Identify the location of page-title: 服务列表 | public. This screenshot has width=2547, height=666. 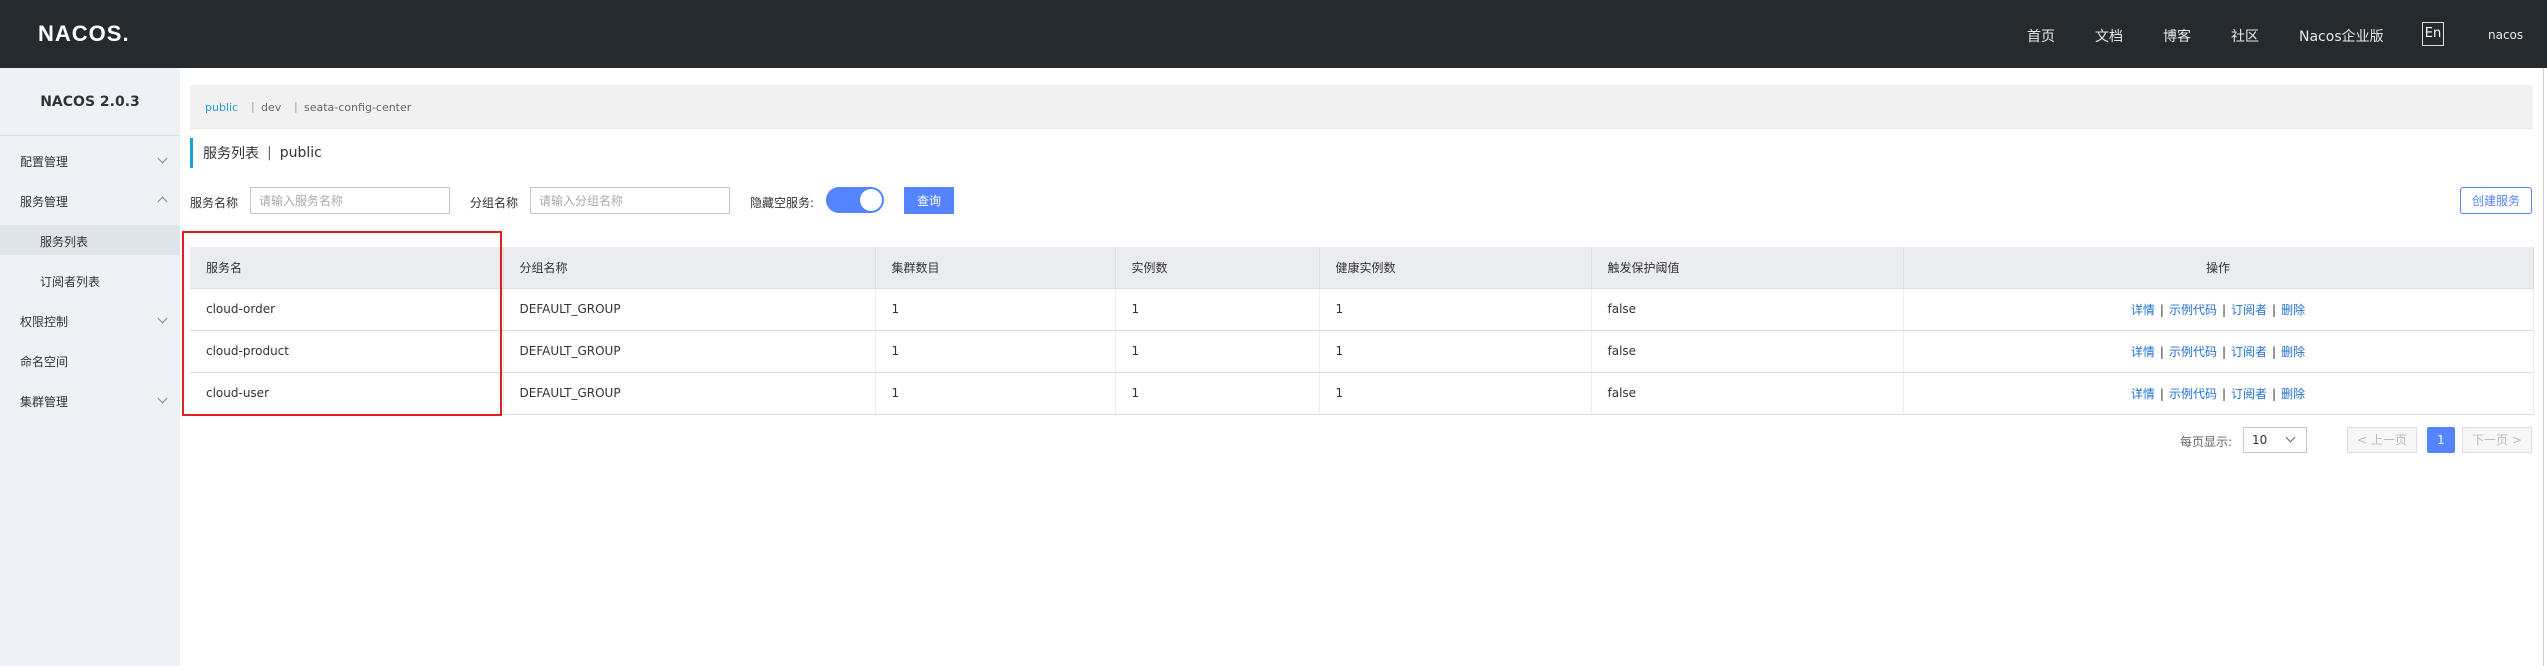
(256, 153).